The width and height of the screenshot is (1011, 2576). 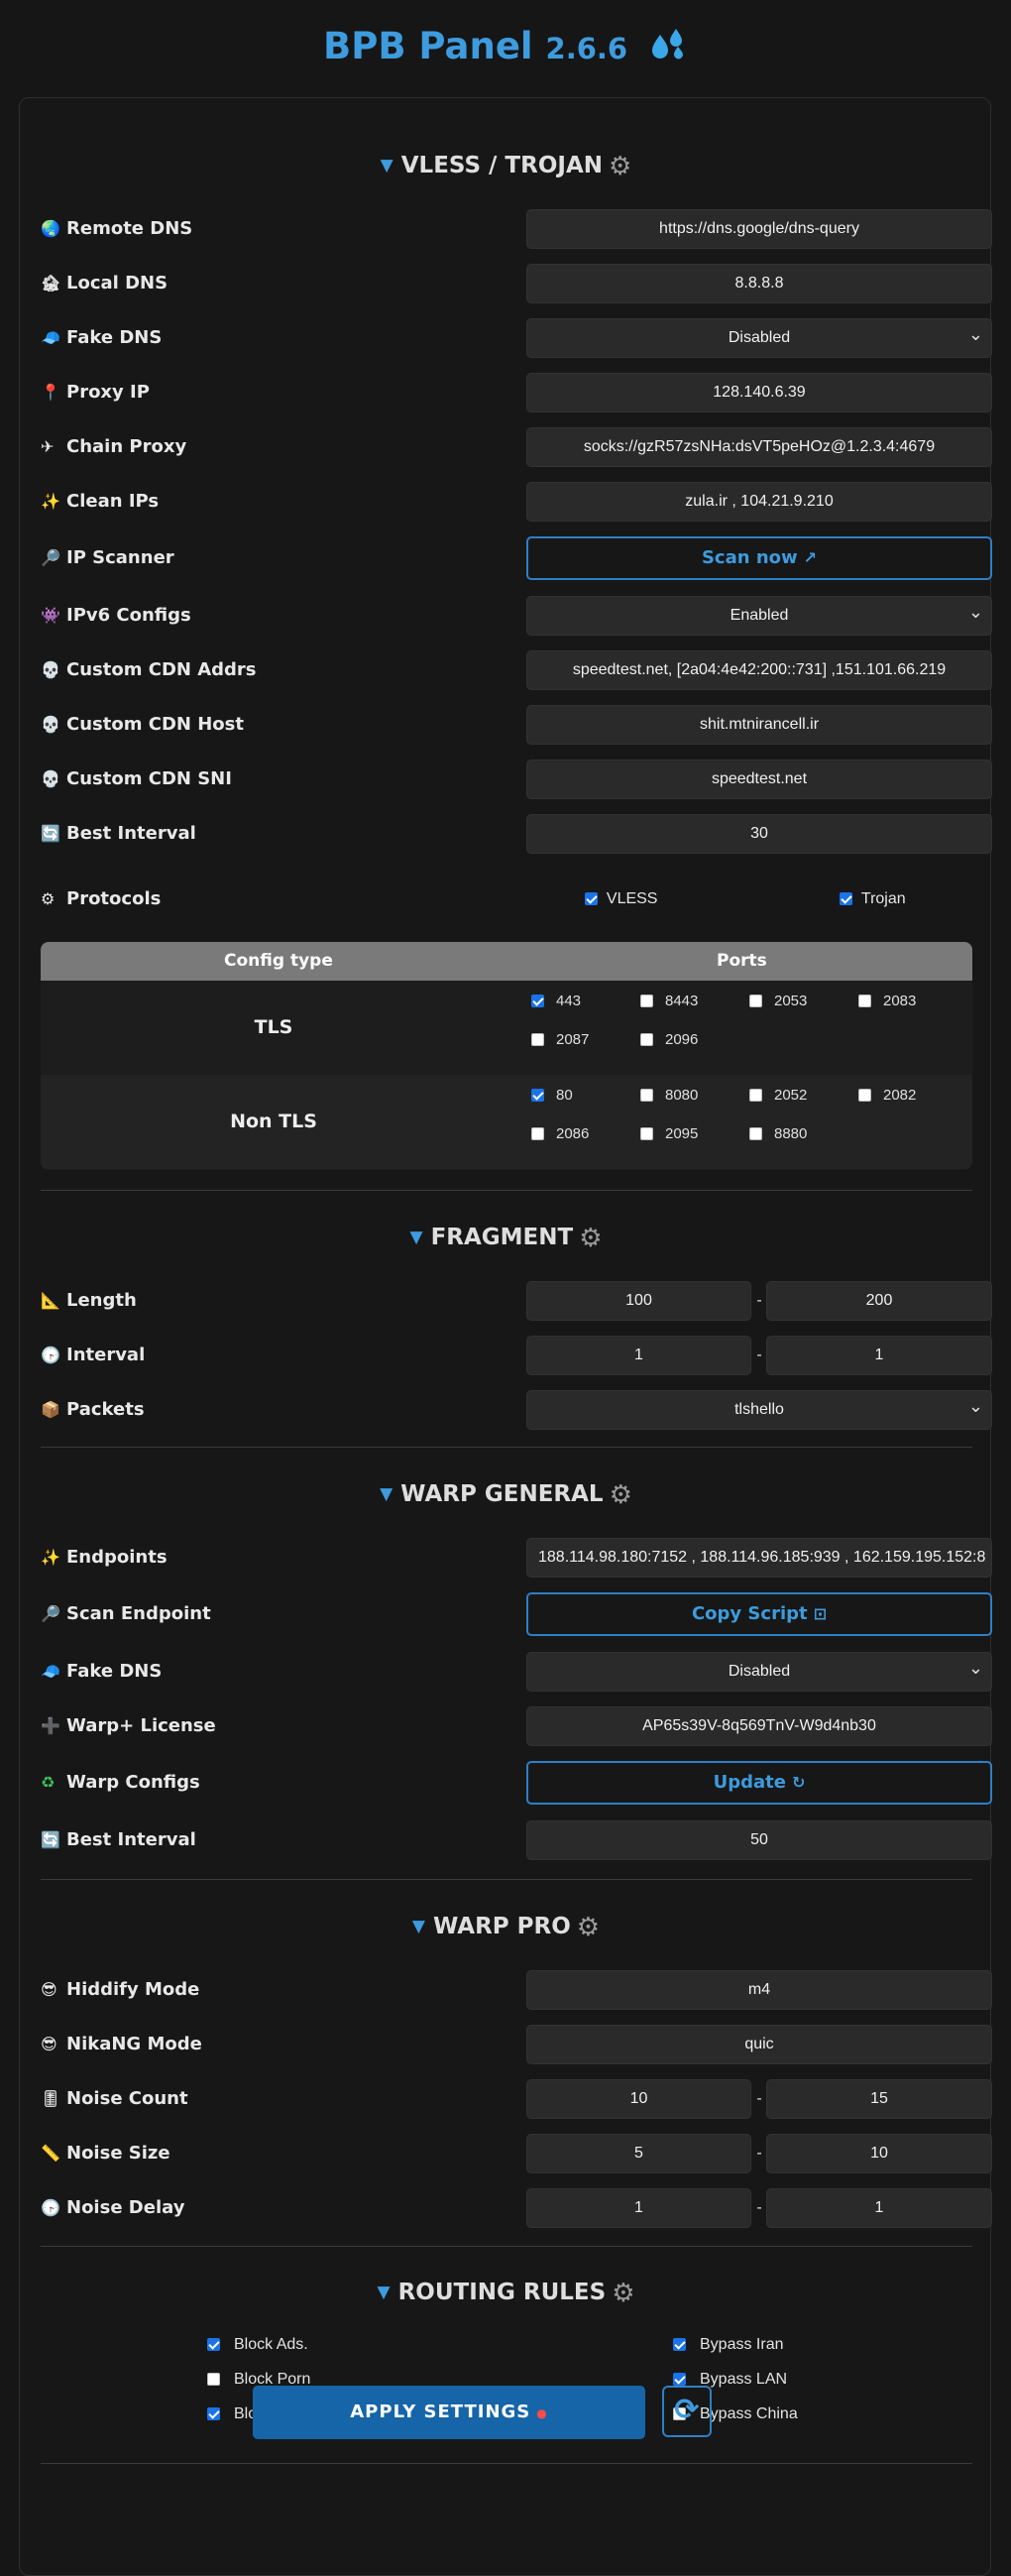 What do you see at coordinates (778, 1001) in the screenshot?
I see `port-2053-checkbox: 2053` at bounding box center [778, 1001].